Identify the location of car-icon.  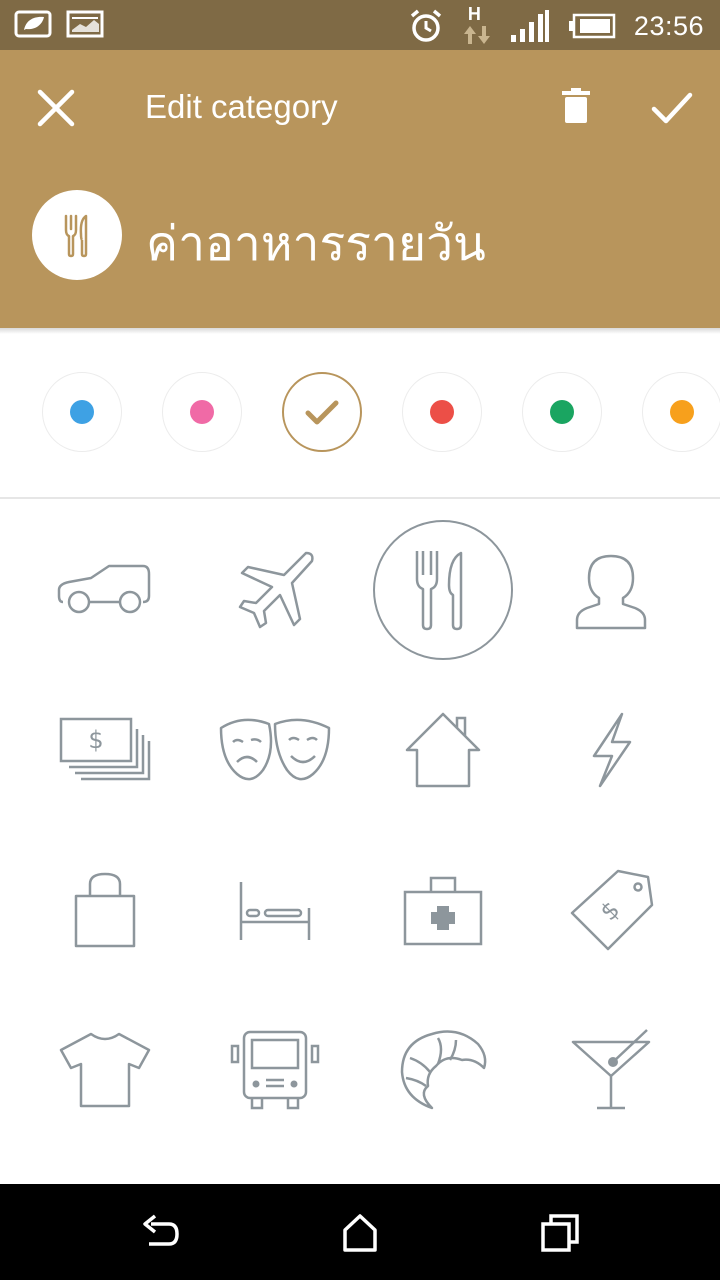
(104, 589).